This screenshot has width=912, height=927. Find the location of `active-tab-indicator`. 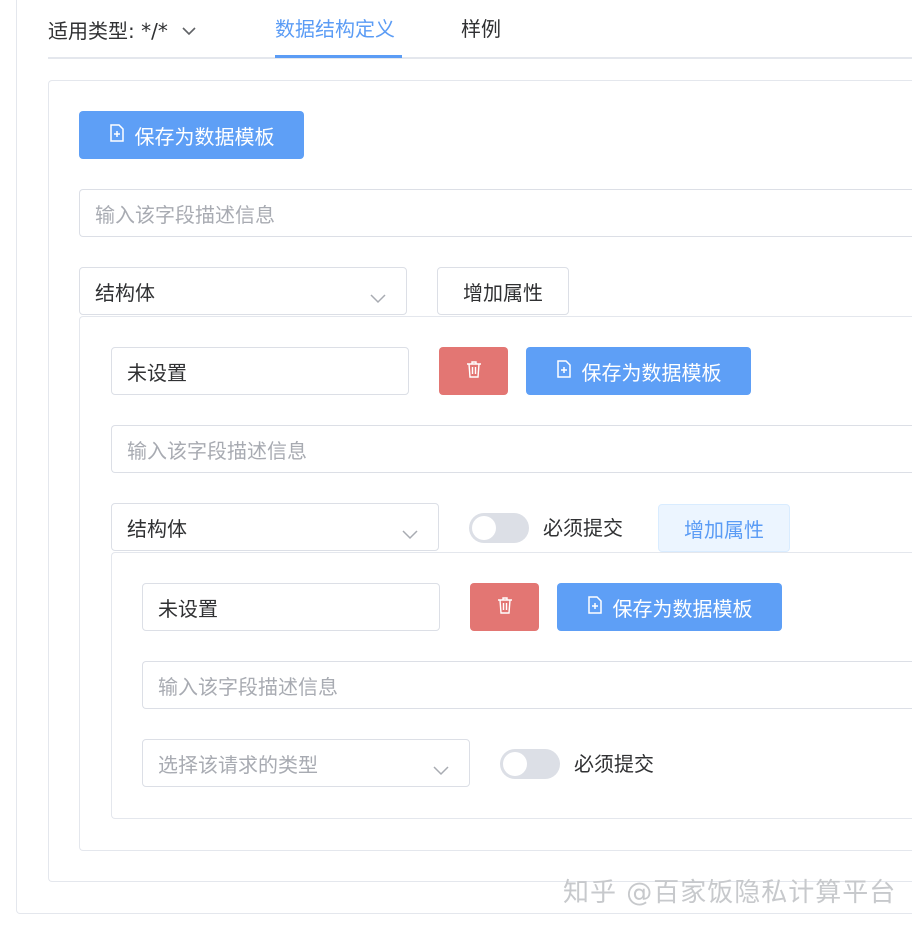

active-tab-indicator is located at coordinates (338, 56).